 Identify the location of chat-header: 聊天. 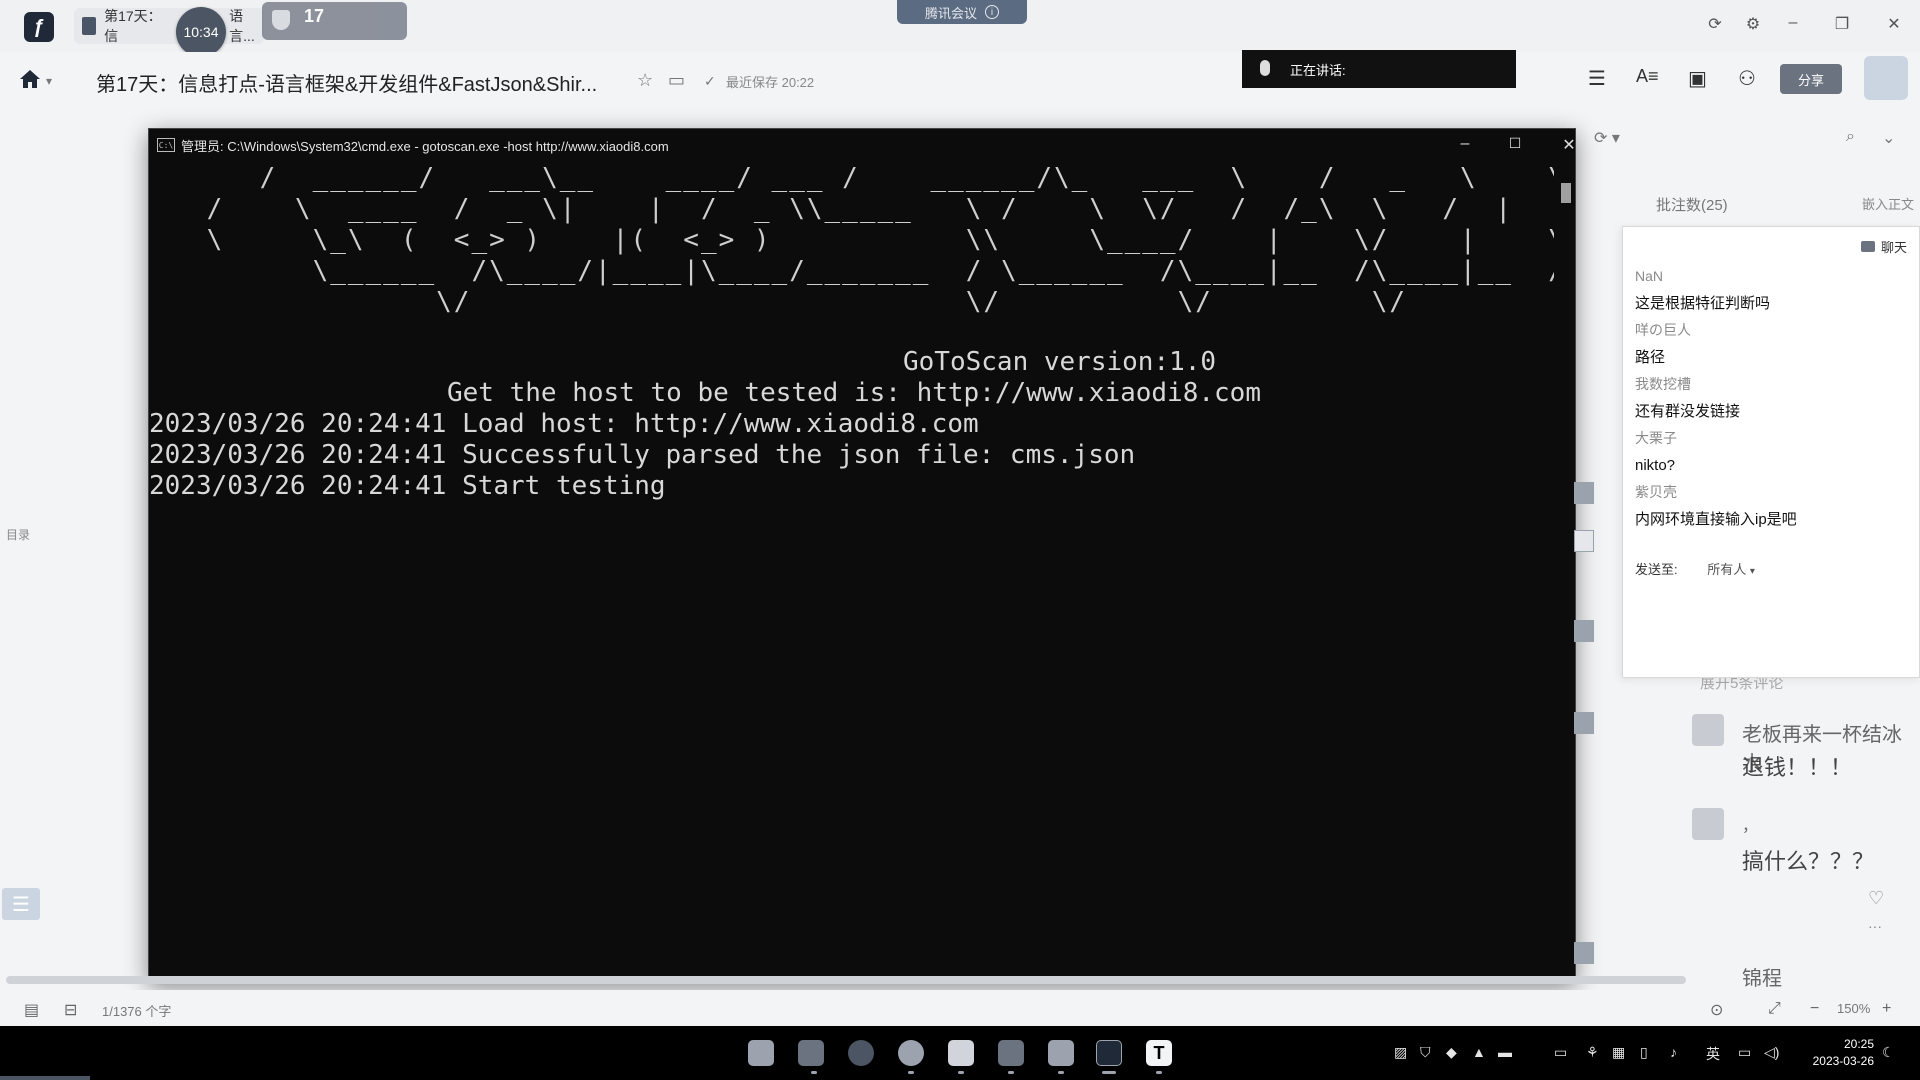
(1883, 246).